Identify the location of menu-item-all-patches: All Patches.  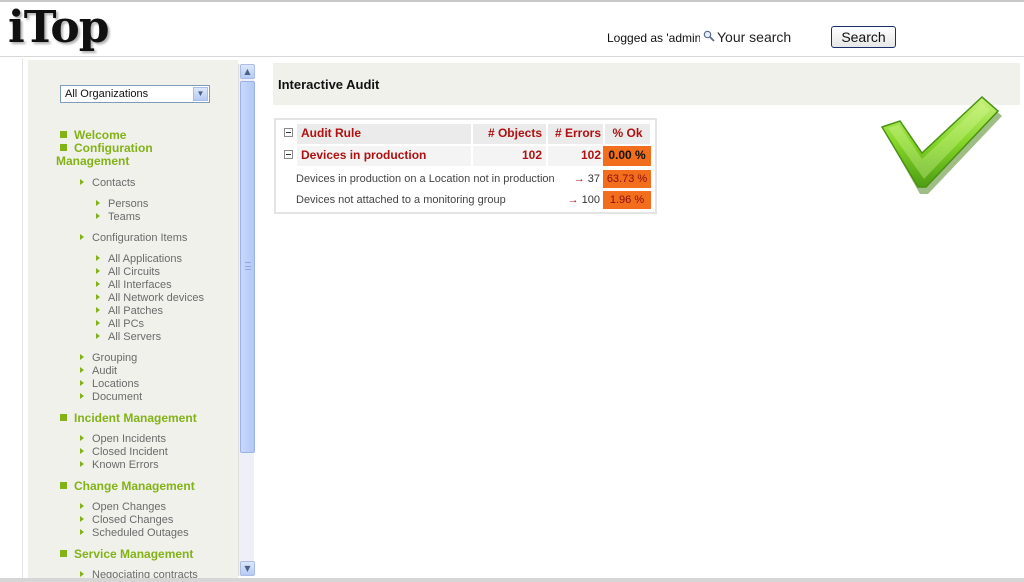
(129, 311).